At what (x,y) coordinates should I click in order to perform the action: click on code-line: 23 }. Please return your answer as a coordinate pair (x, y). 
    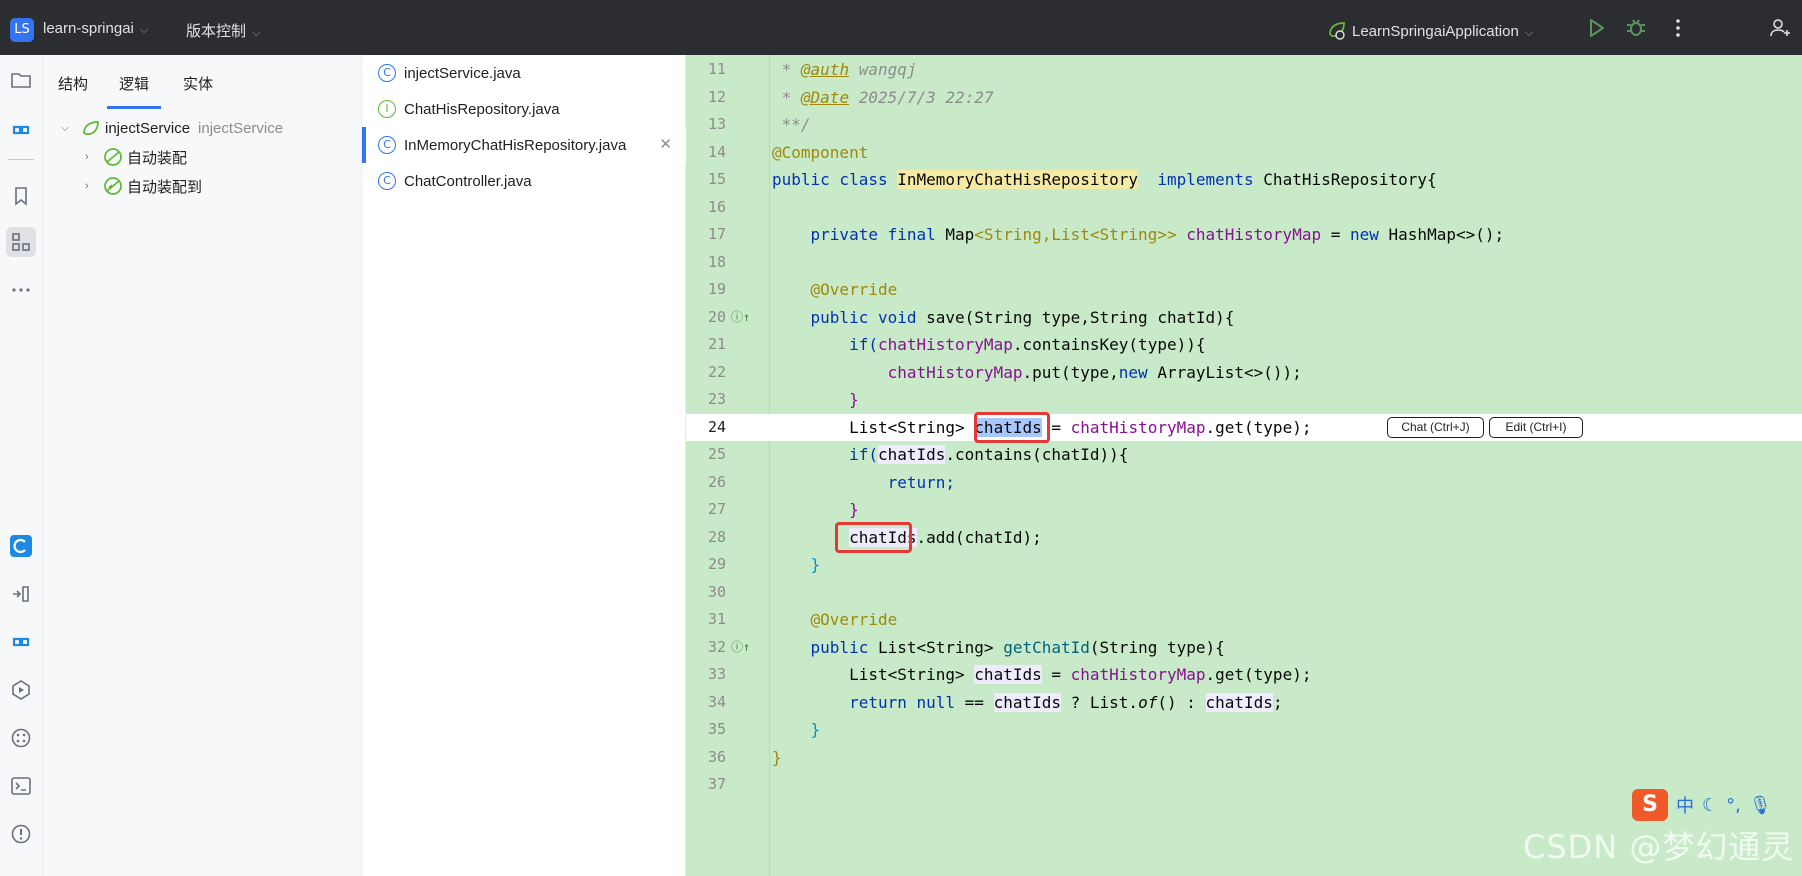
    Looking at the image, I should click on (783, 399).